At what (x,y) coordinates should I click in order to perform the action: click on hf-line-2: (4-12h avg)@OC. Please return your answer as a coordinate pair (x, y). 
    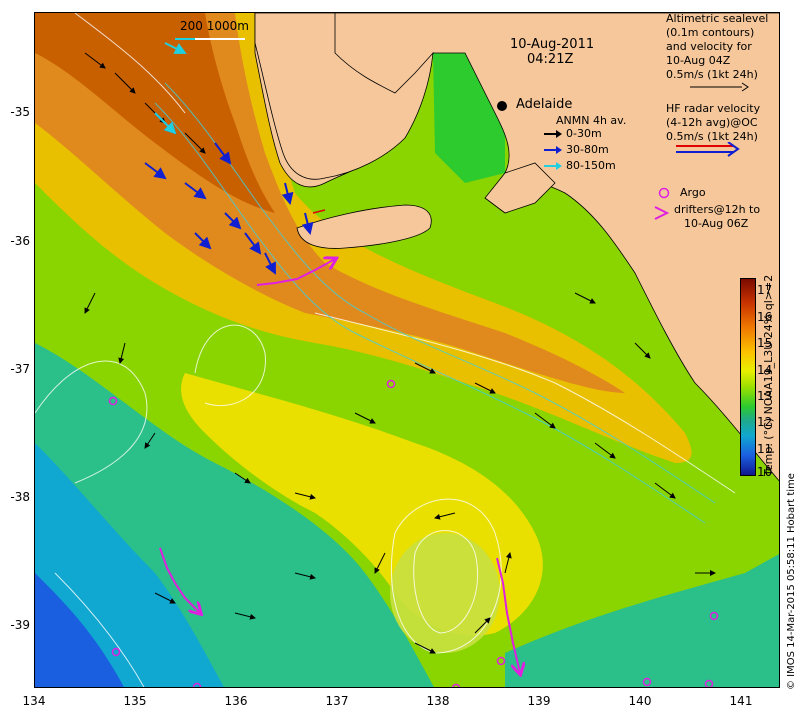
    Looking at the image, I should click on (712, 122).